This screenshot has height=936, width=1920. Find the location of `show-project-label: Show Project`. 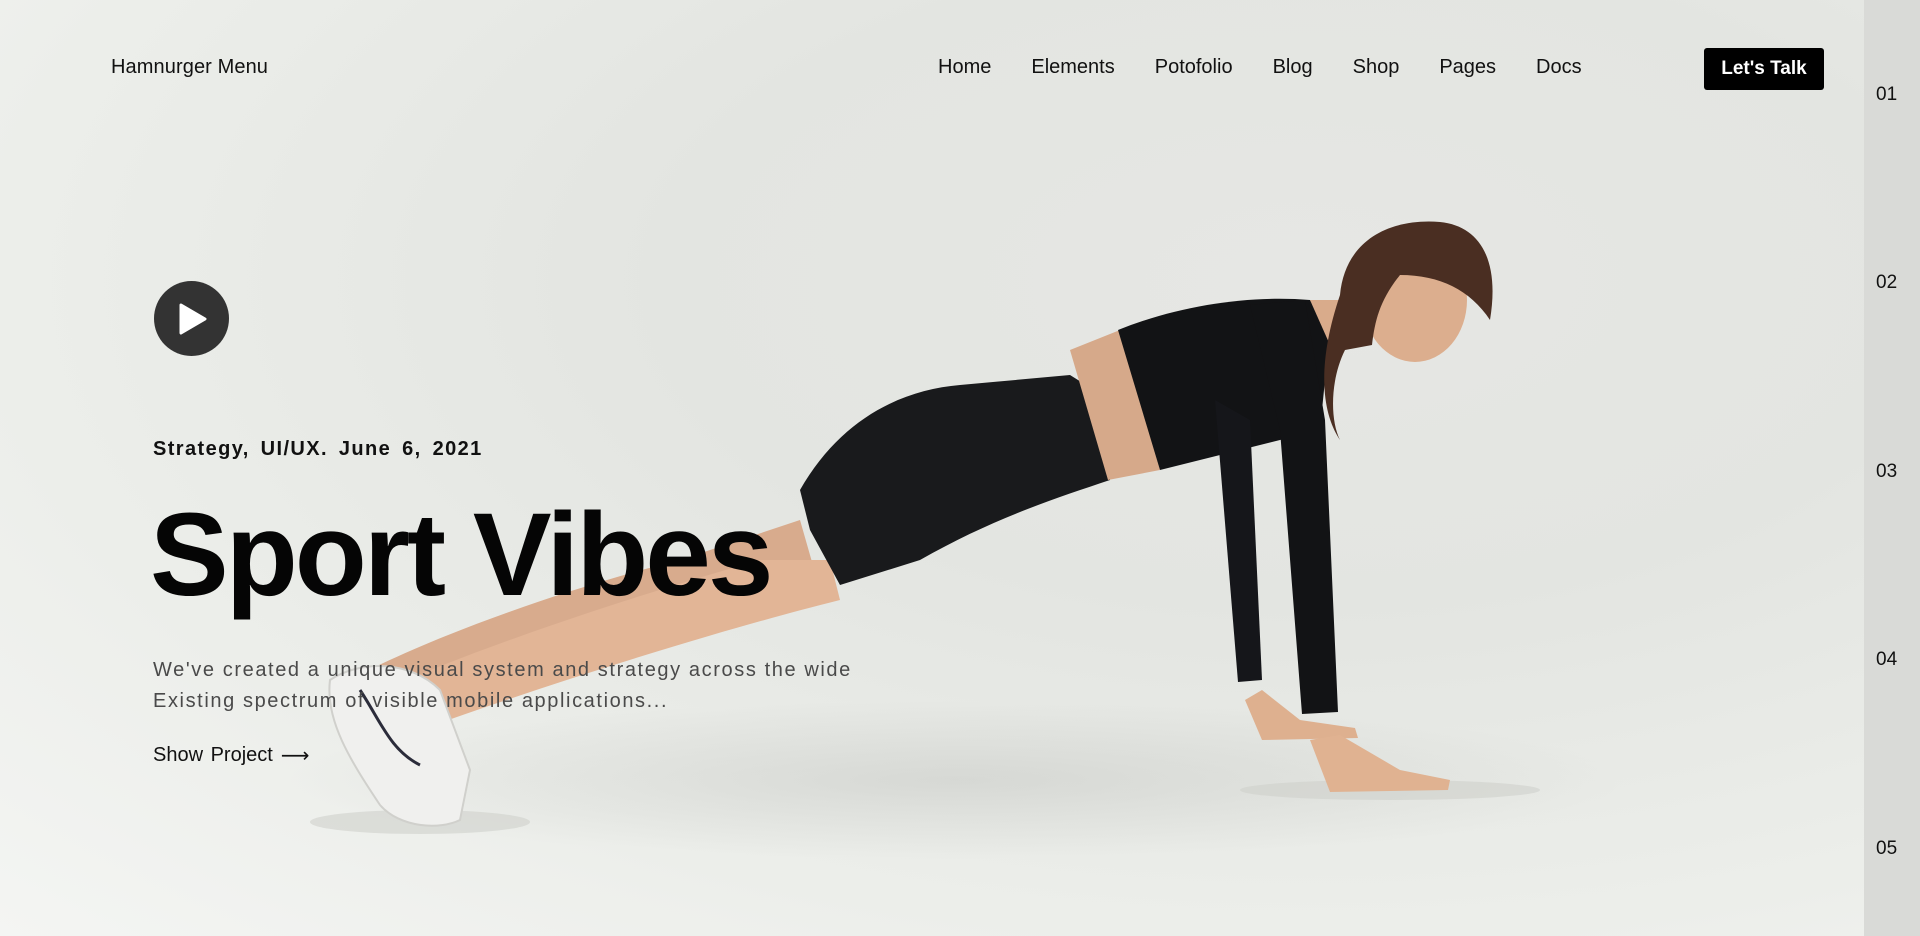

show-project-label: Show Project is located at coordinates (213, 755).